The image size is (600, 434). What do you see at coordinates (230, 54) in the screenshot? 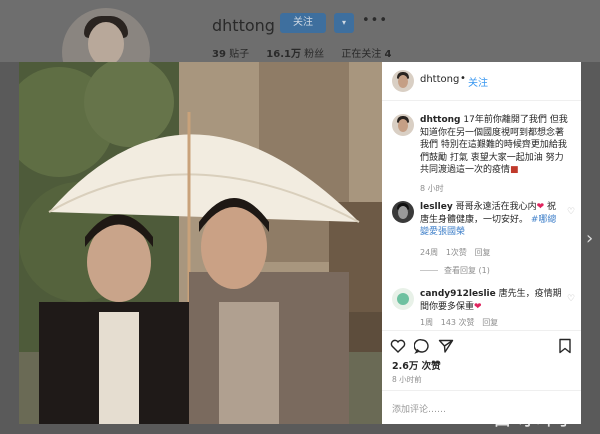
I see `posts-stat: 39 贴子` at bounding box center [230, 54].